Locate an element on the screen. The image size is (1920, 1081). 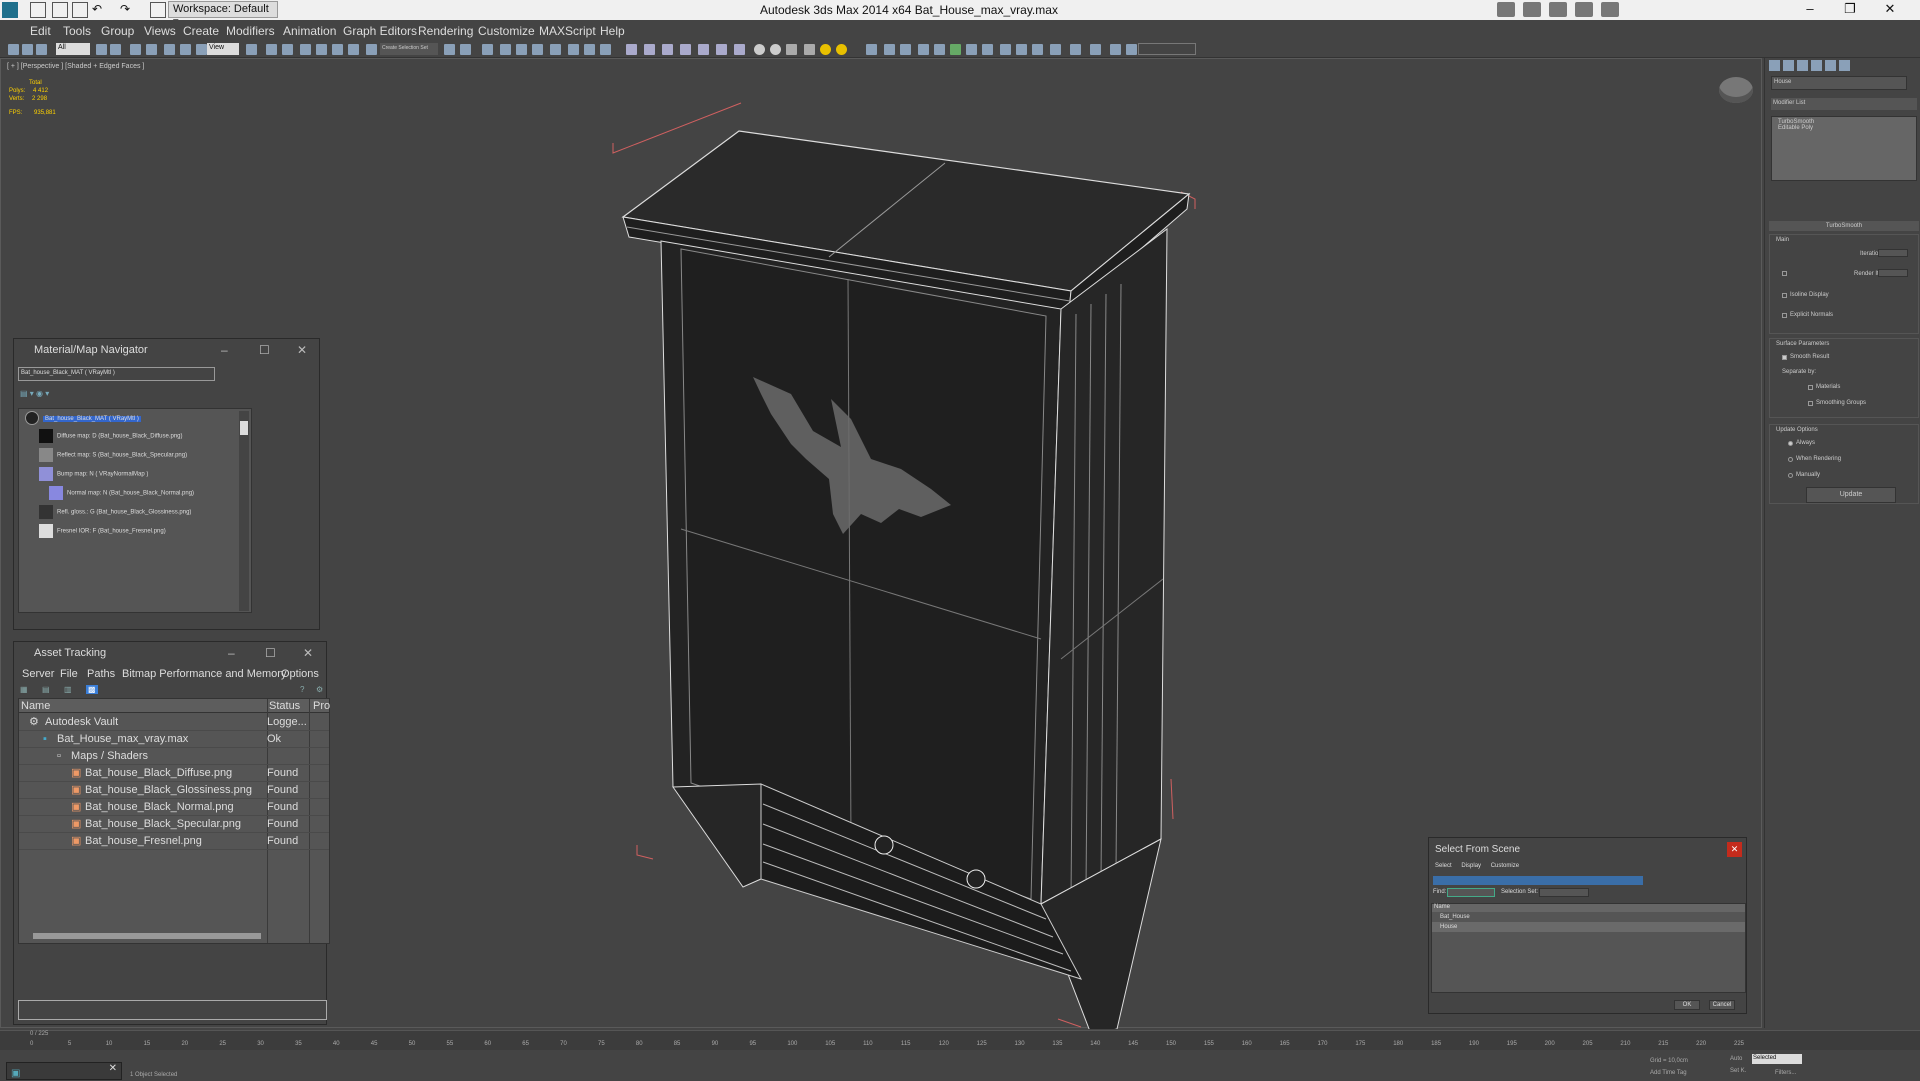
render-iters-spinner is located at coordinates (1893, 273).